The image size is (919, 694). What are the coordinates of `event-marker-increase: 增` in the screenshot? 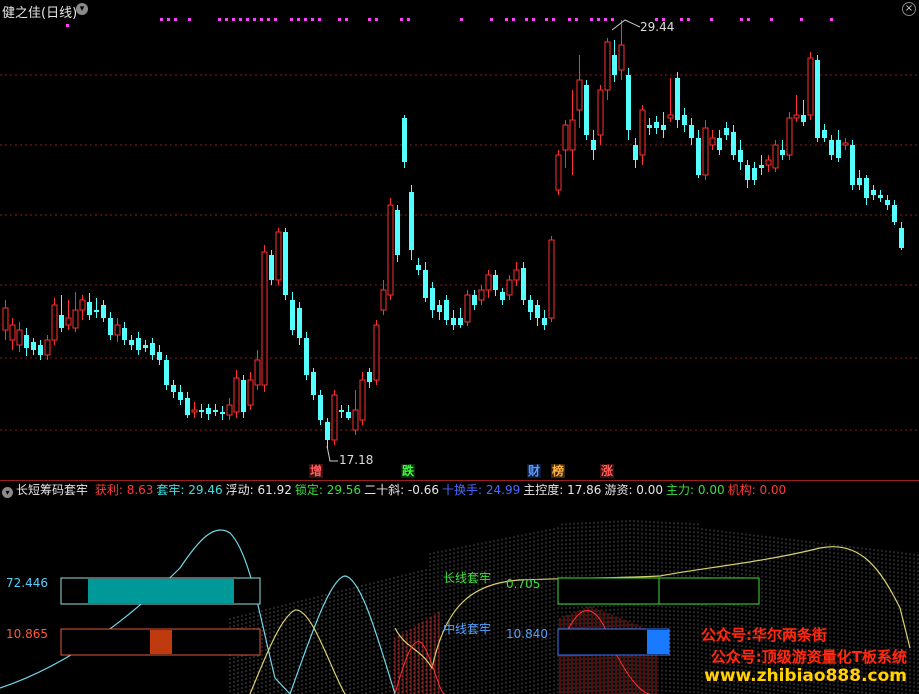 It's located at (316, 471).